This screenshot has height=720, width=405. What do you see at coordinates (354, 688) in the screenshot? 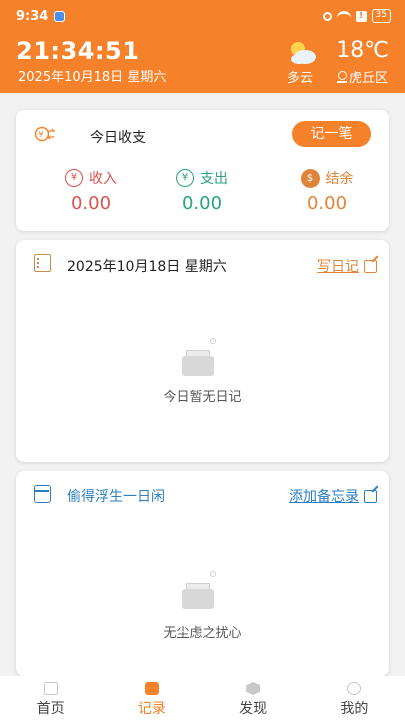
I see `me-icon` at bounding box center [354, 688].